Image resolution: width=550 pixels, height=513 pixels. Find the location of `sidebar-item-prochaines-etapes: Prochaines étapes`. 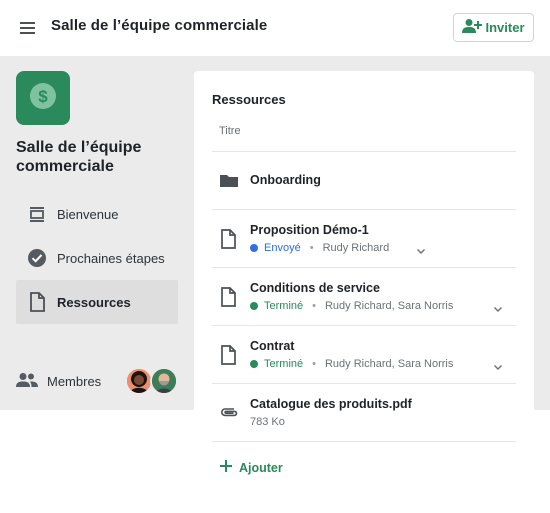

sidebar-item-prochaines-etapes: Prochaines étapes is located at coordinates (97, 258).